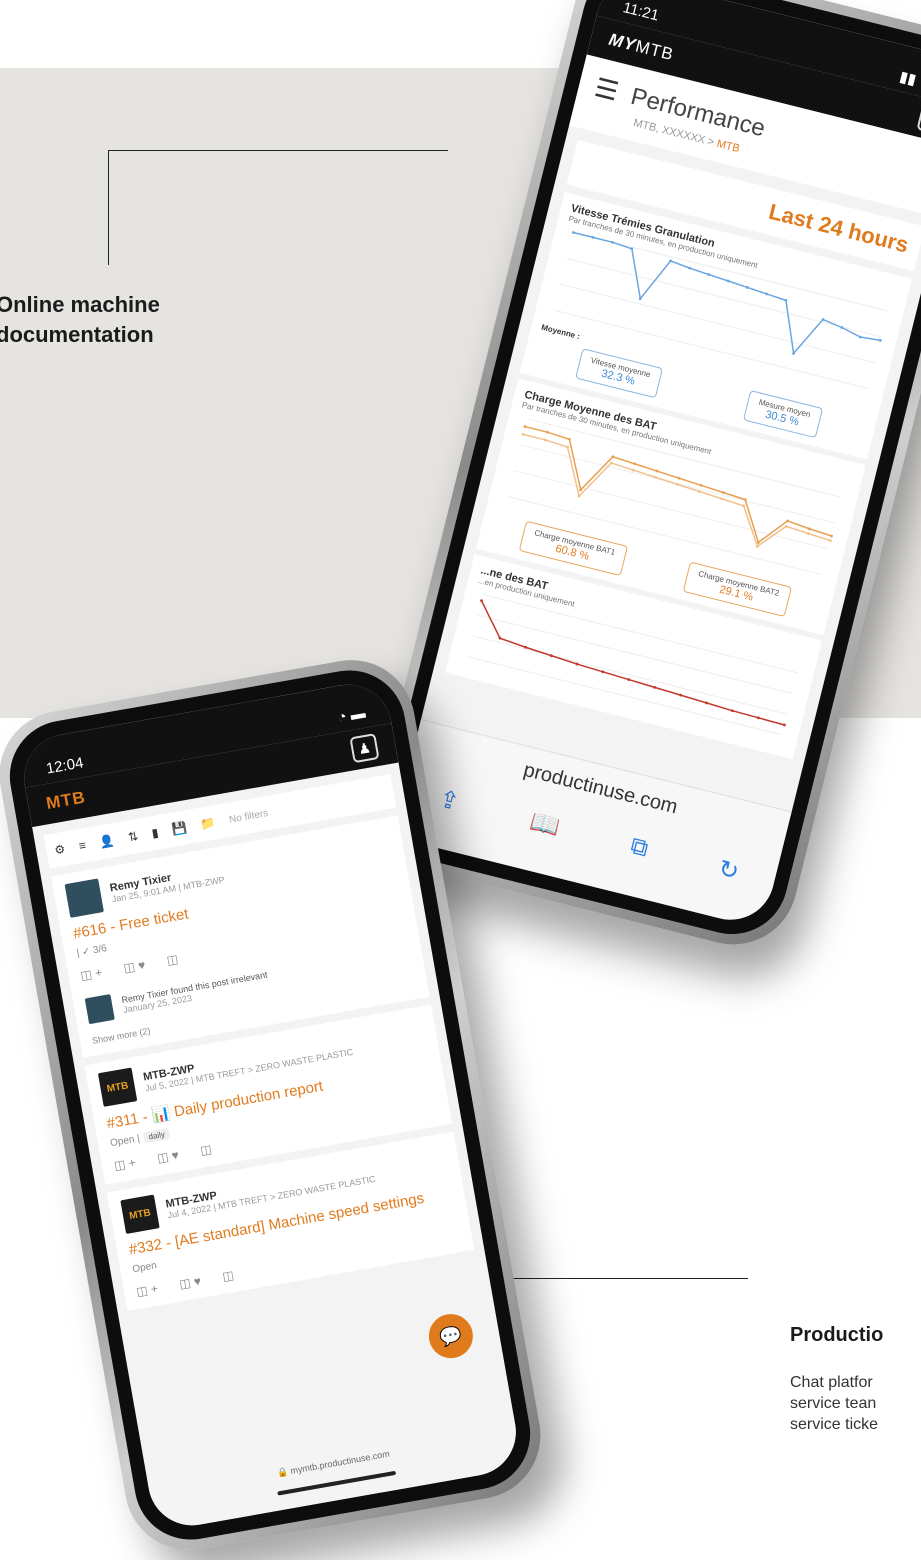 The image size is (921, 1560). I want to click on callout-production-text2: service tean, so click(833, 1403).